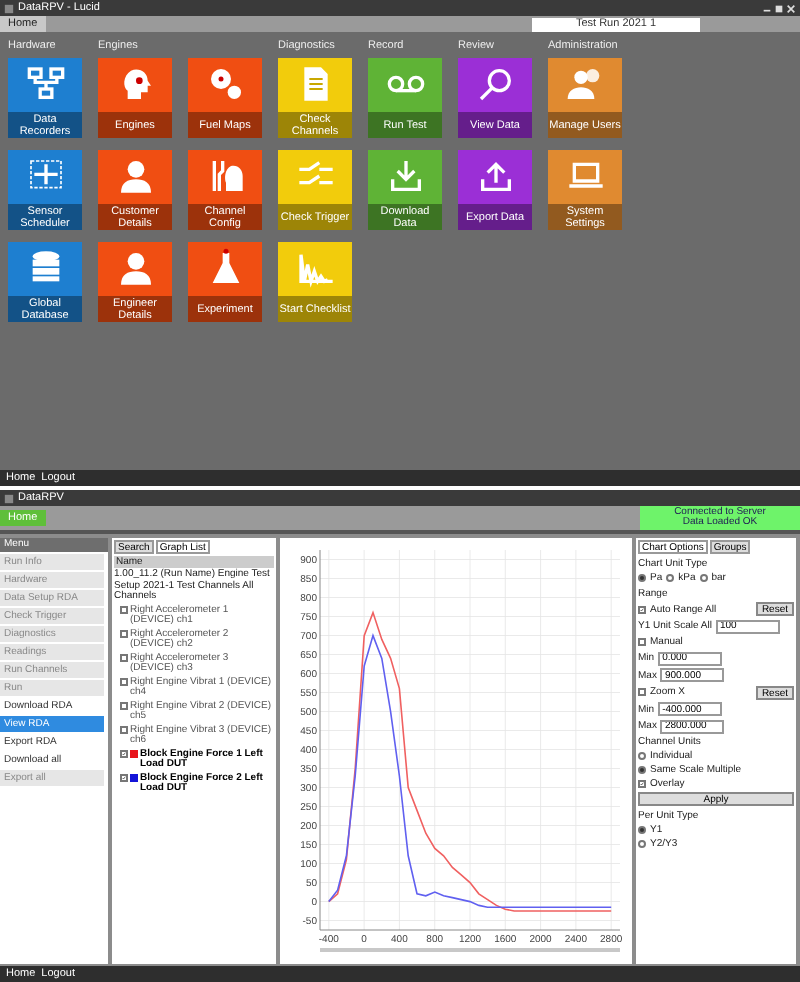 The image size is (800, 982). What do you see at coordinates (779, 8) in the screenshot?
I see `maximize-icon` at bounding box center [779, 8].